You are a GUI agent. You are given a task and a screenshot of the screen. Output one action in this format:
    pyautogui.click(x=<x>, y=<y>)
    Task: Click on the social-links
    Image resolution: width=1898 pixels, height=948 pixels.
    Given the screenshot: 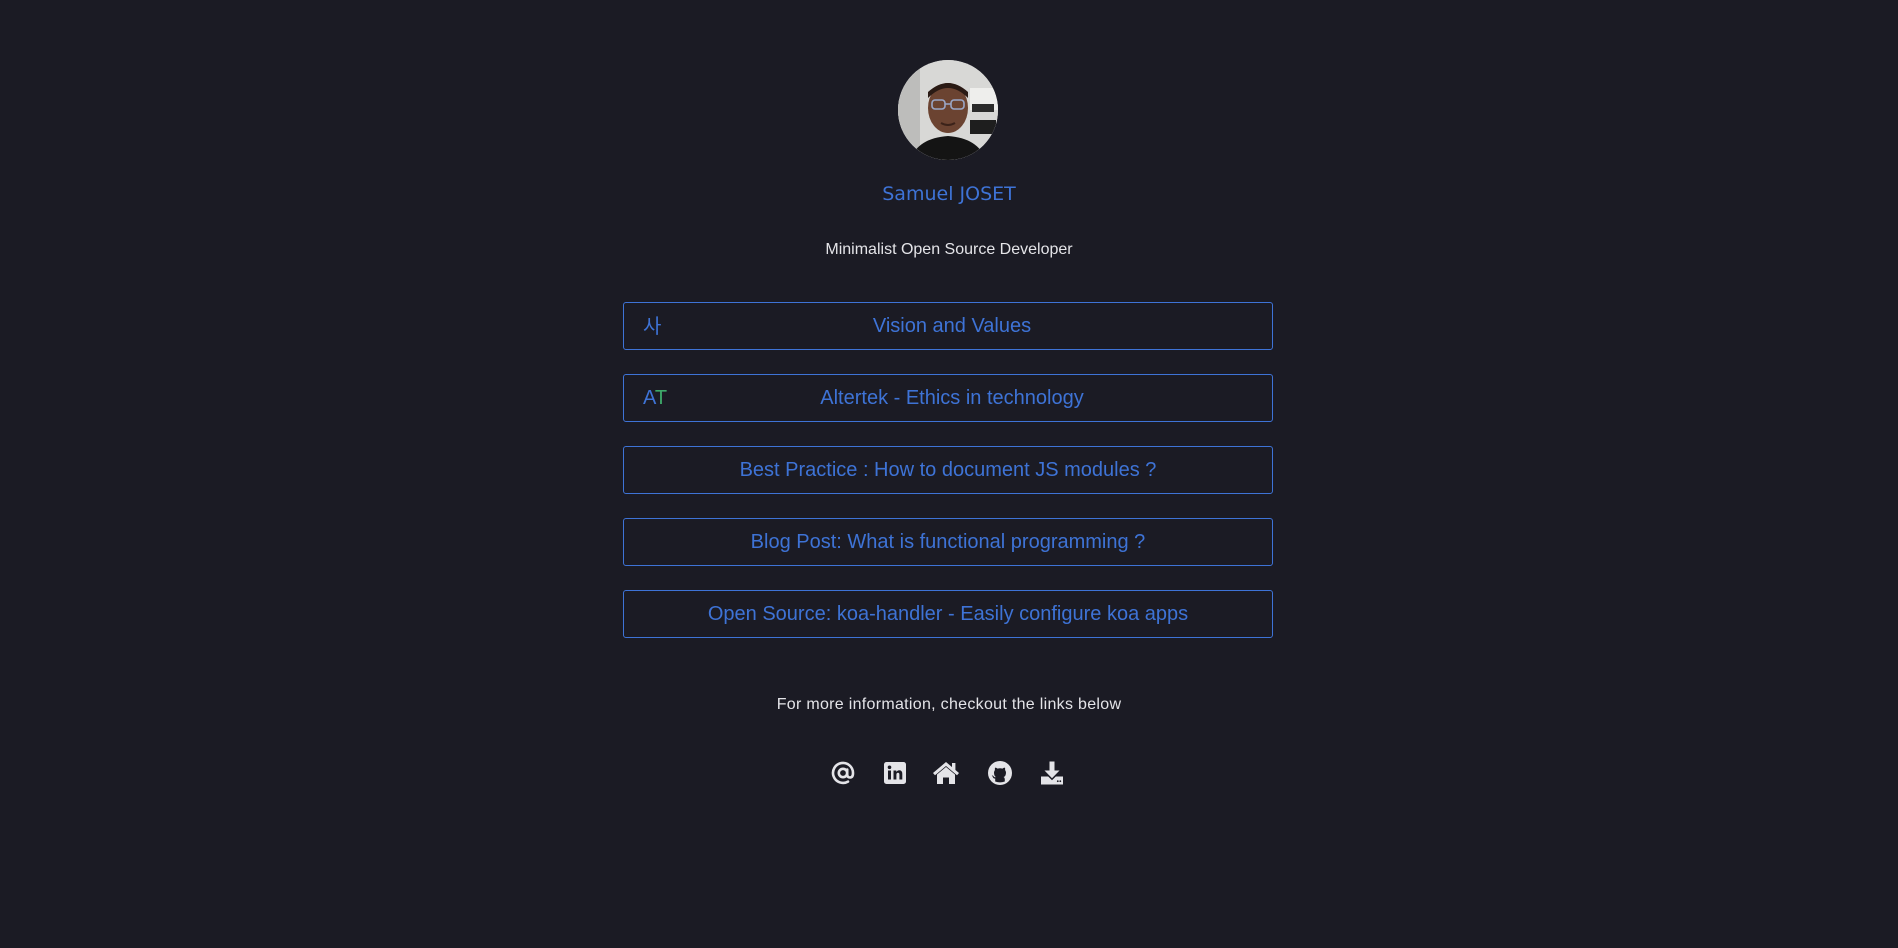 What is the action you would take?
    pyautogui.click(x=950, y=773)
    